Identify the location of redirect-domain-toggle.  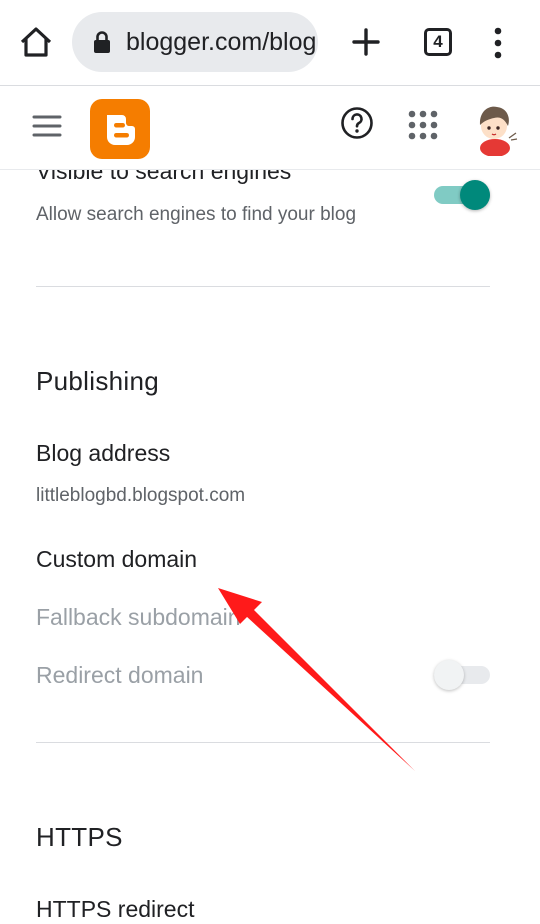
(462, 675).